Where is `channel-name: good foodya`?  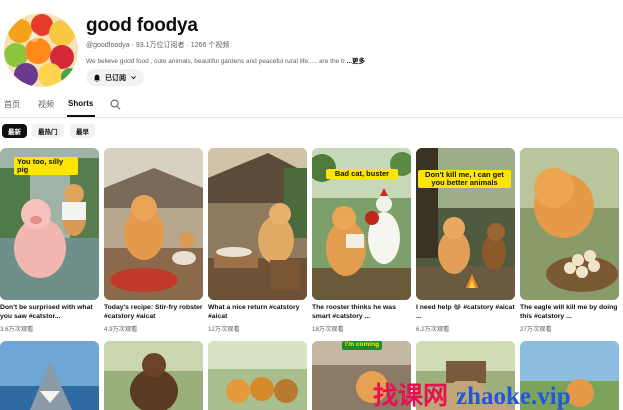
channel-name: good foodya is located at coordinates (142, 25).